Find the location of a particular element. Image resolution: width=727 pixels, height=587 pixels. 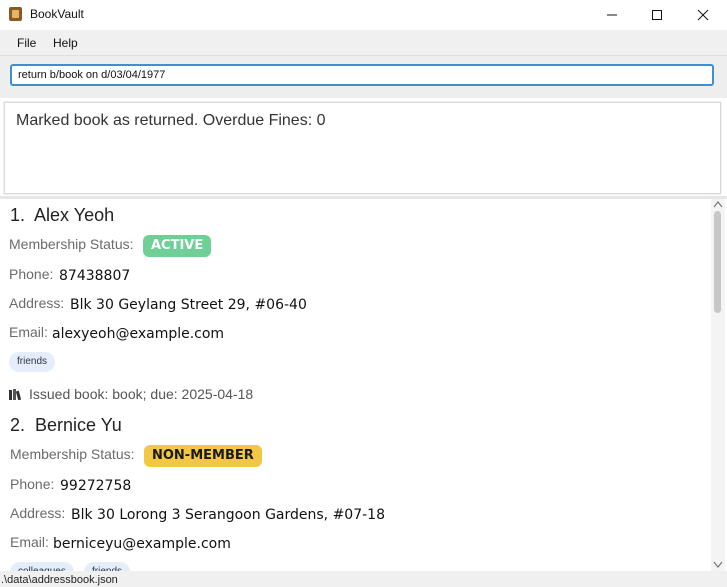

minimize-icon is located at coordinates (612, 15).